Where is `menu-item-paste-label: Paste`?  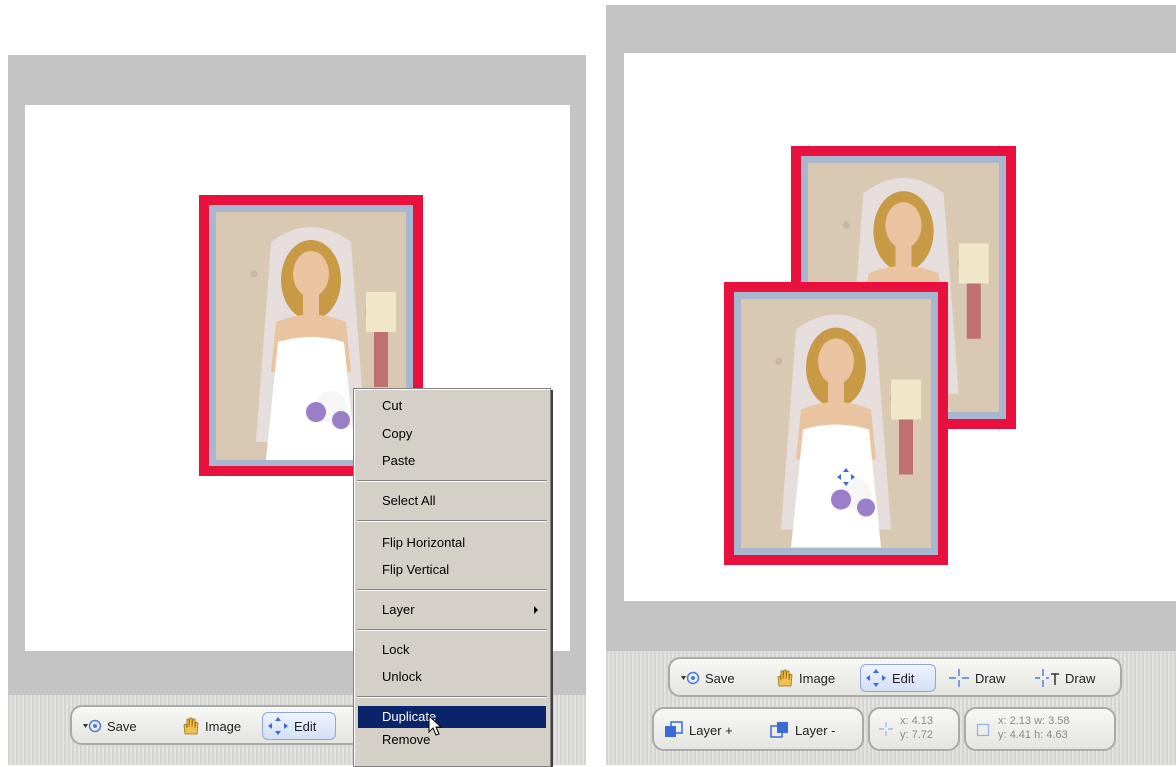 menu-item-paste-label: Paste is located at coordinates (399, 460).